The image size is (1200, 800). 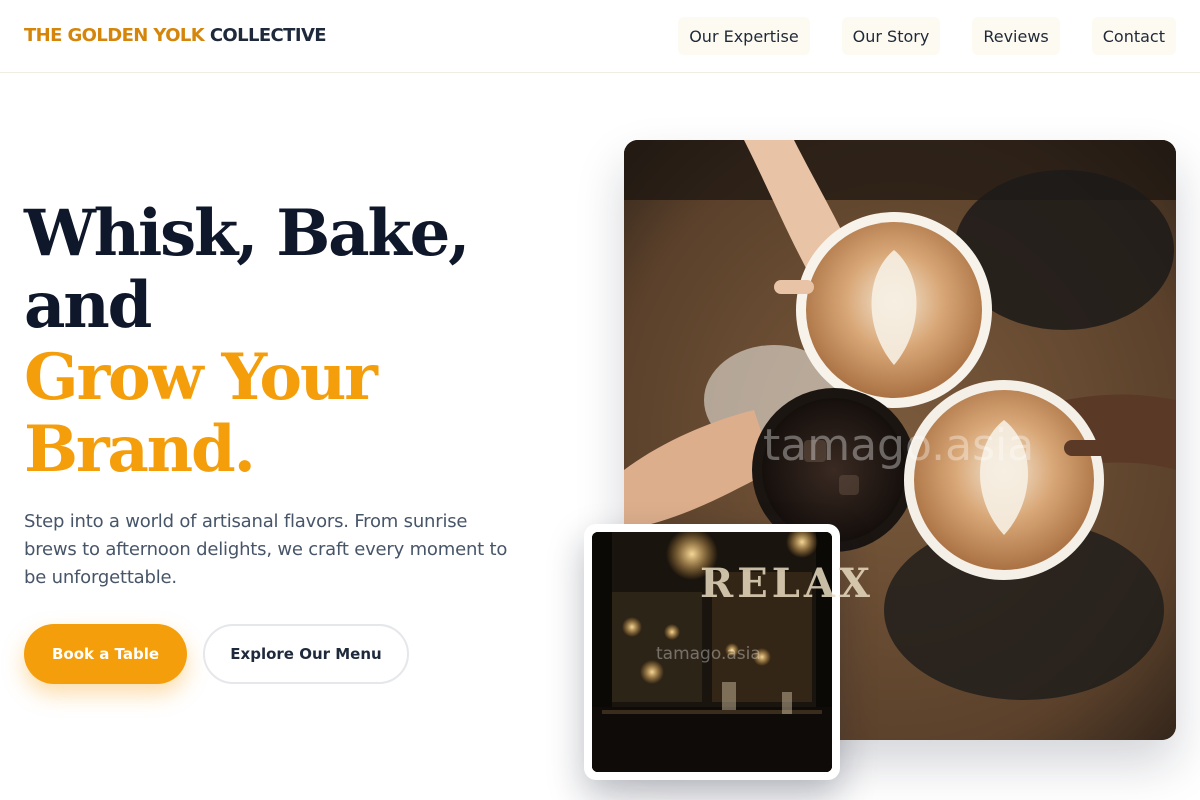 I want to click on explore-menu-button: Explore Our Menu, so click(x=306, y=654).